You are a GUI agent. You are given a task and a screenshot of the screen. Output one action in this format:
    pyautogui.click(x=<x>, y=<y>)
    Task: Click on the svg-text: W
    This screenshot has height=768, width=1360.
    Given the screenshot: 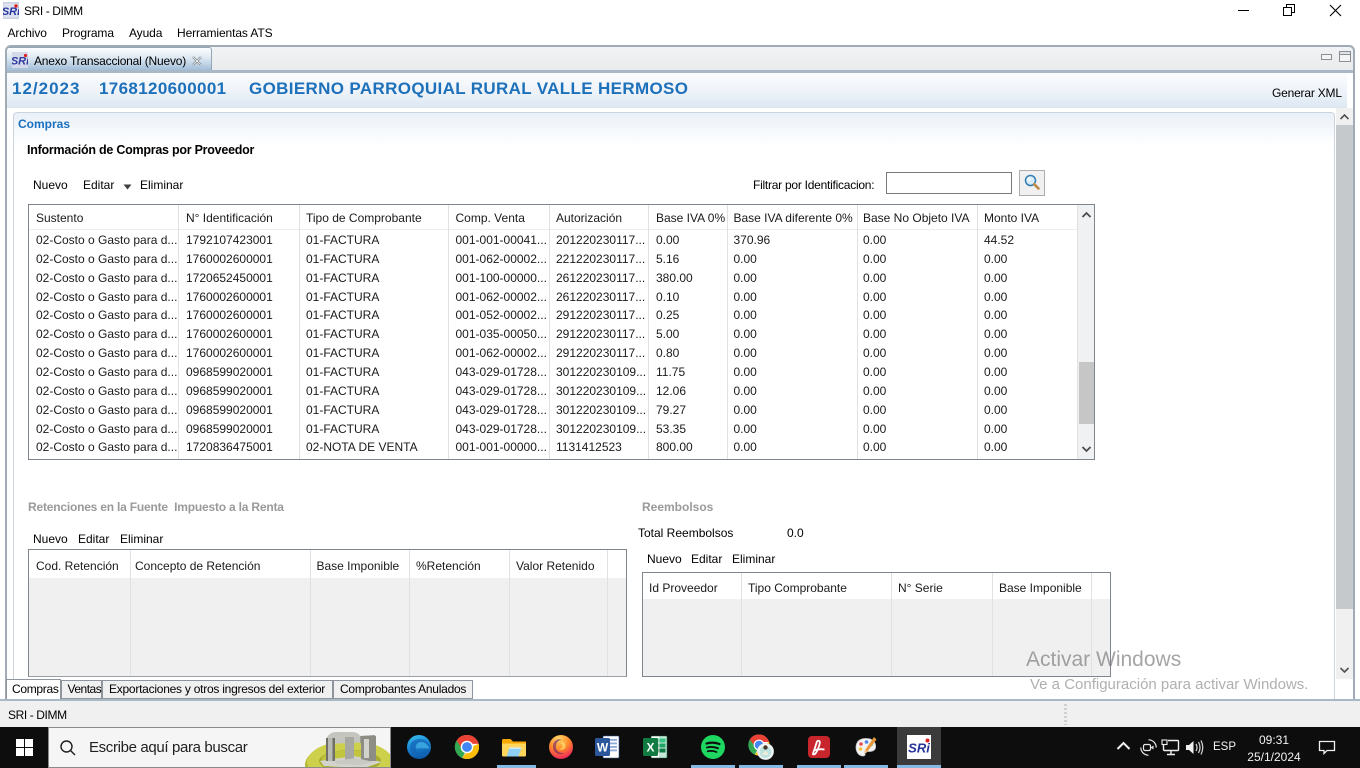 What is the action you would take?
    pyautogui.click(x=603, y=748)
    